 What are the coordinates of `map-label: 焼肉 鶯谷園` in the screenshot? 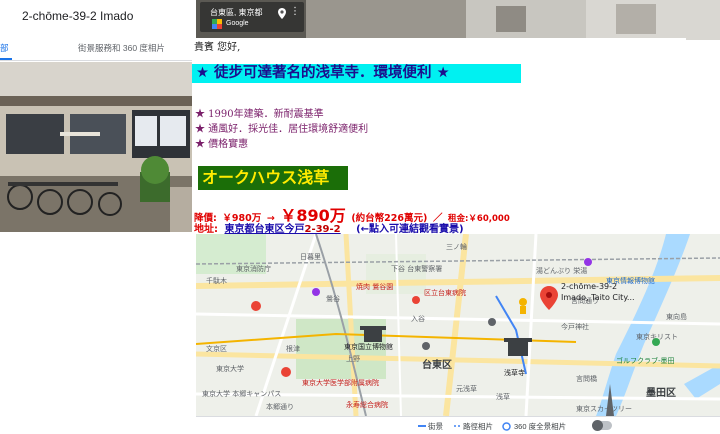 It's located at (375, 287).